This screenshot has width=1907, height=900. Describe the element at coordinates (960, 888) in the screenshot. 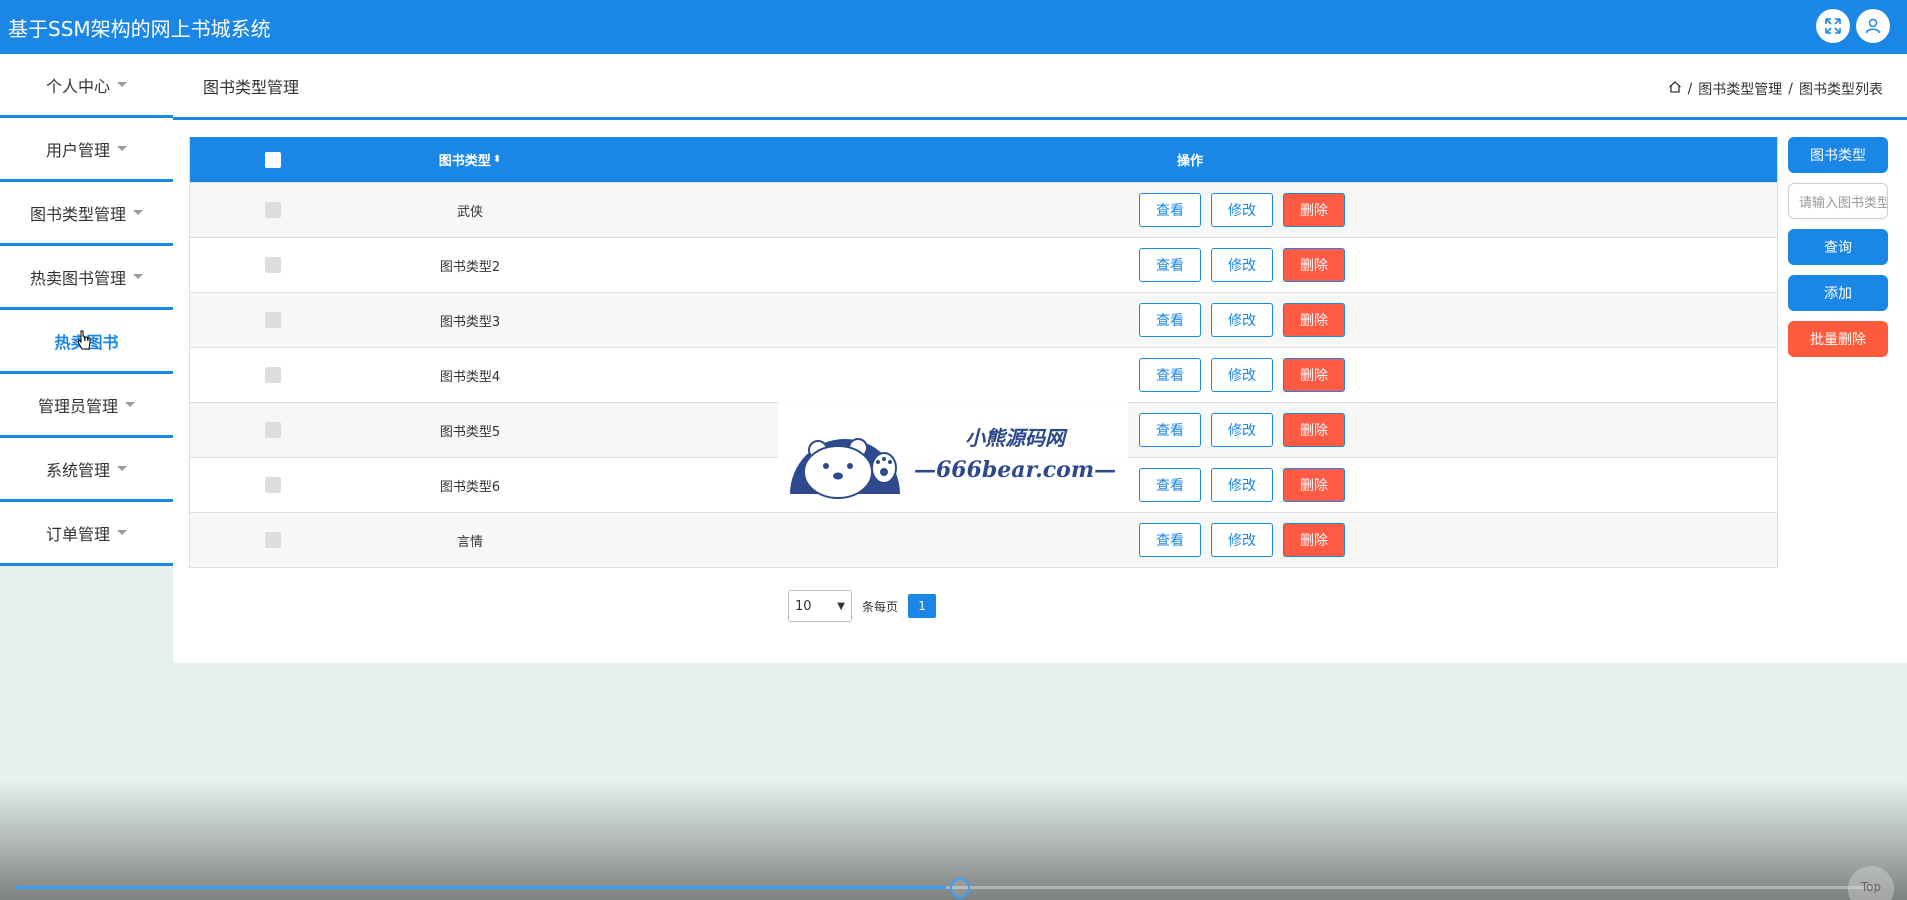

I see `video-progress-knob` at that location.